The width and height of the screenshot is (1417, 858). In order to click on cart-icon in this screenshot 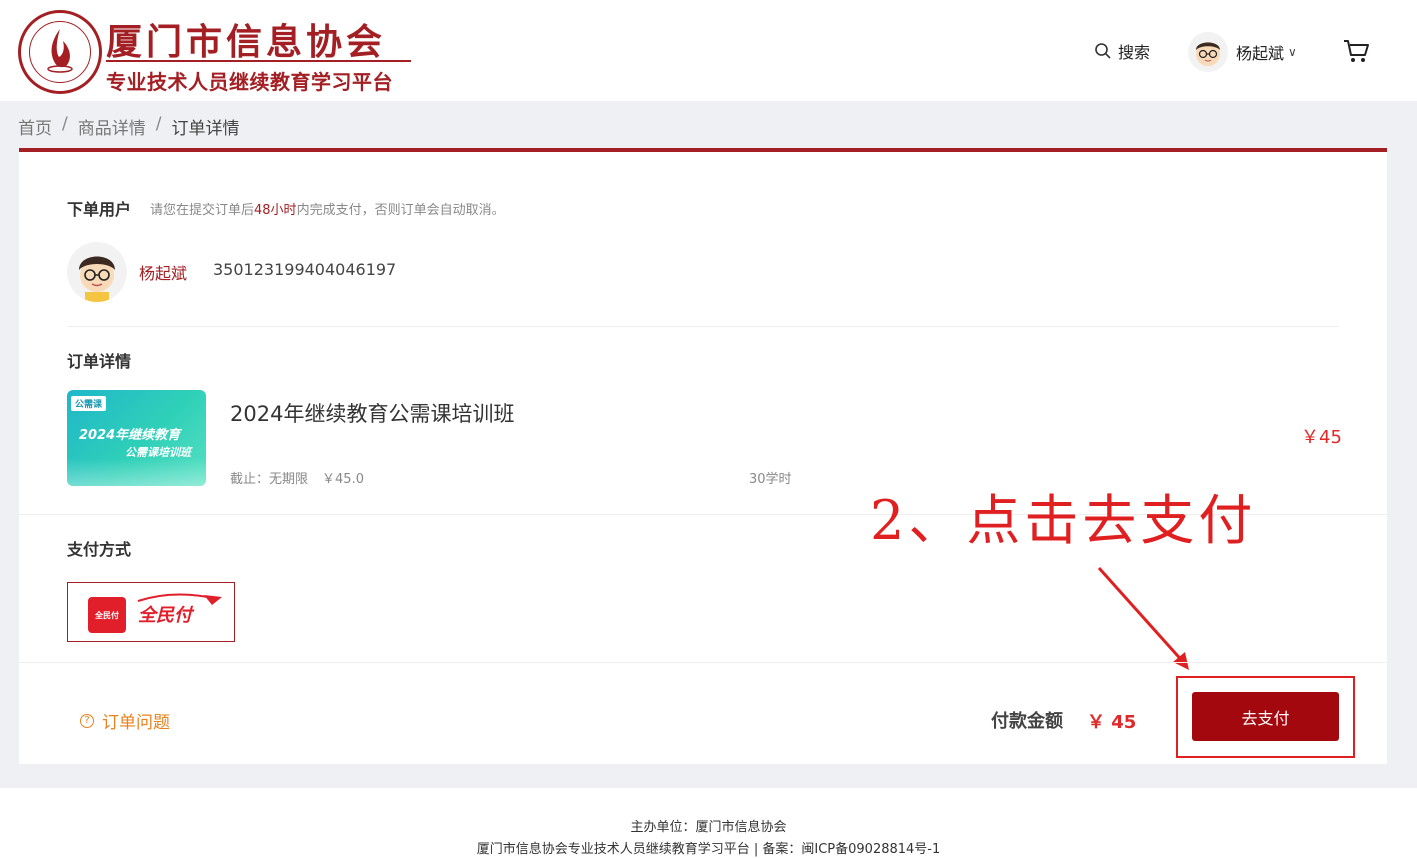, I will do `click(1356, 51)`.